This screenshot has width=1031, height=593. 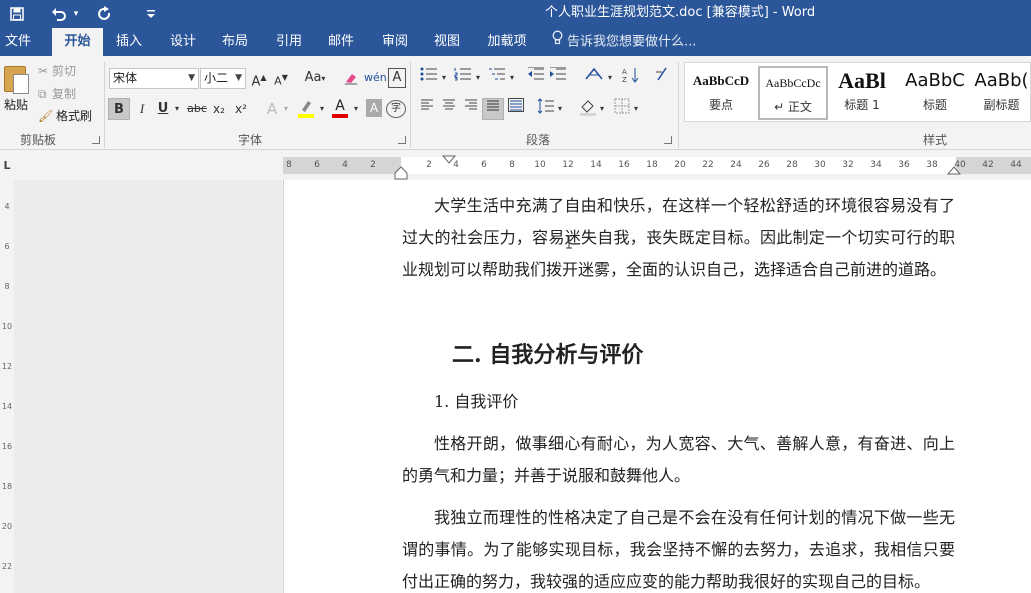 What do you see at coordinates (558, 77) in the screenshot?
I see `increase-indent-icon` at bounding box center [558, 77].